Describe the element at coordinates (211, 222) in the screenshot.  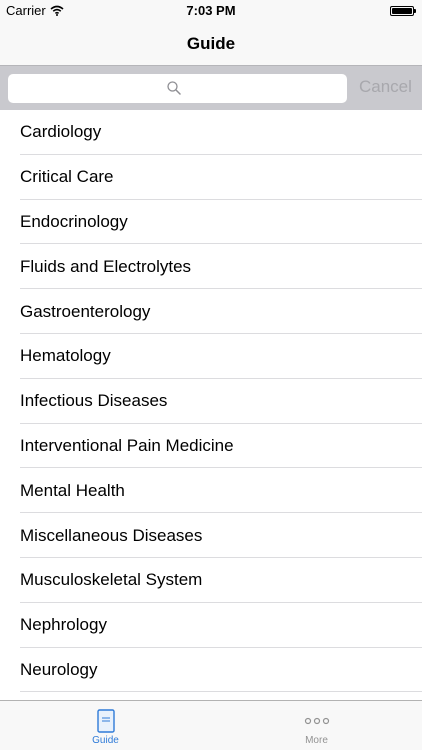
I see `list-item-endocrinology: Endocrinology` at that location.